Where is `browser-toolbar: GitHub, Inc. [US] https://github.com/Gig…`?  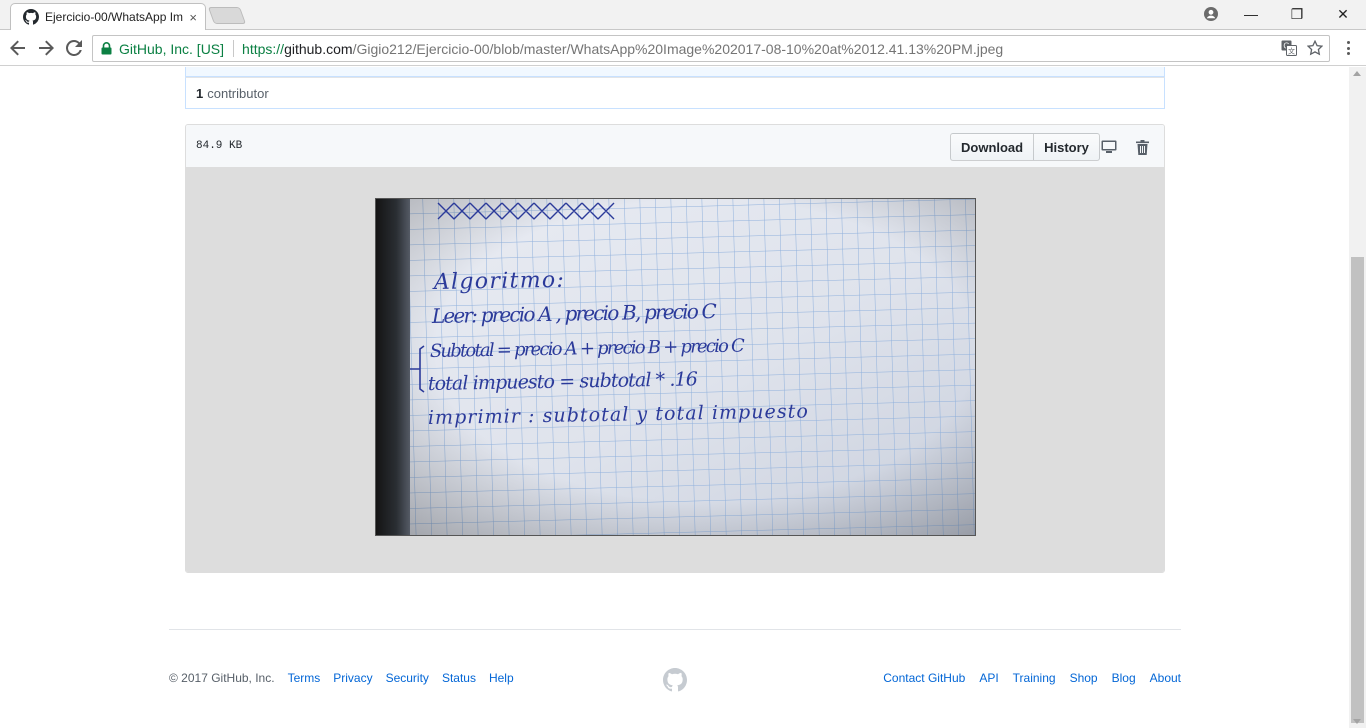 browser-toolbar: GitHub, Inc. [US] https://github.com/Gig… is located at coordinates (683, 48).